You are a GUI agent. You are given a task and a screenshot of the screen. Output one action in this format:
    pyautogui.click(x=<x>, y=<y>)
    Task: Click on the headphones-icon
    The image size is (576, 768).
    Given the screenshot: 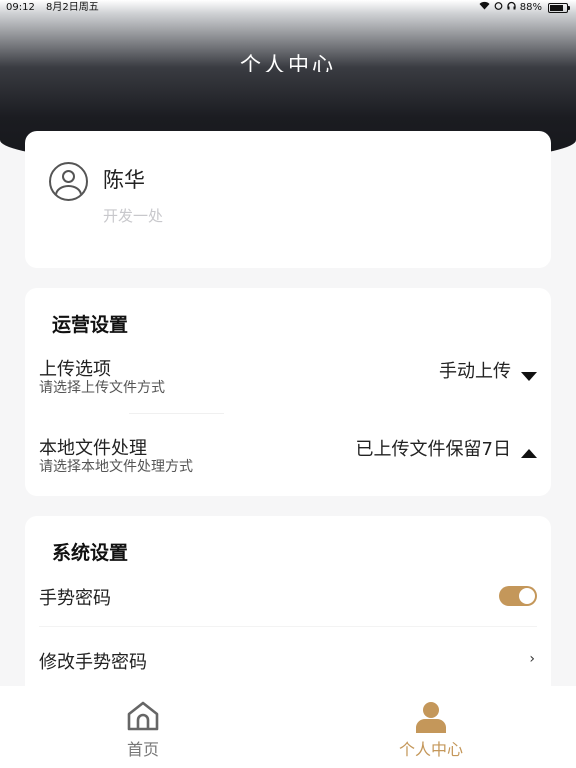 What is the action you would take?
    pyautogui.click(x=511, y=8)
    